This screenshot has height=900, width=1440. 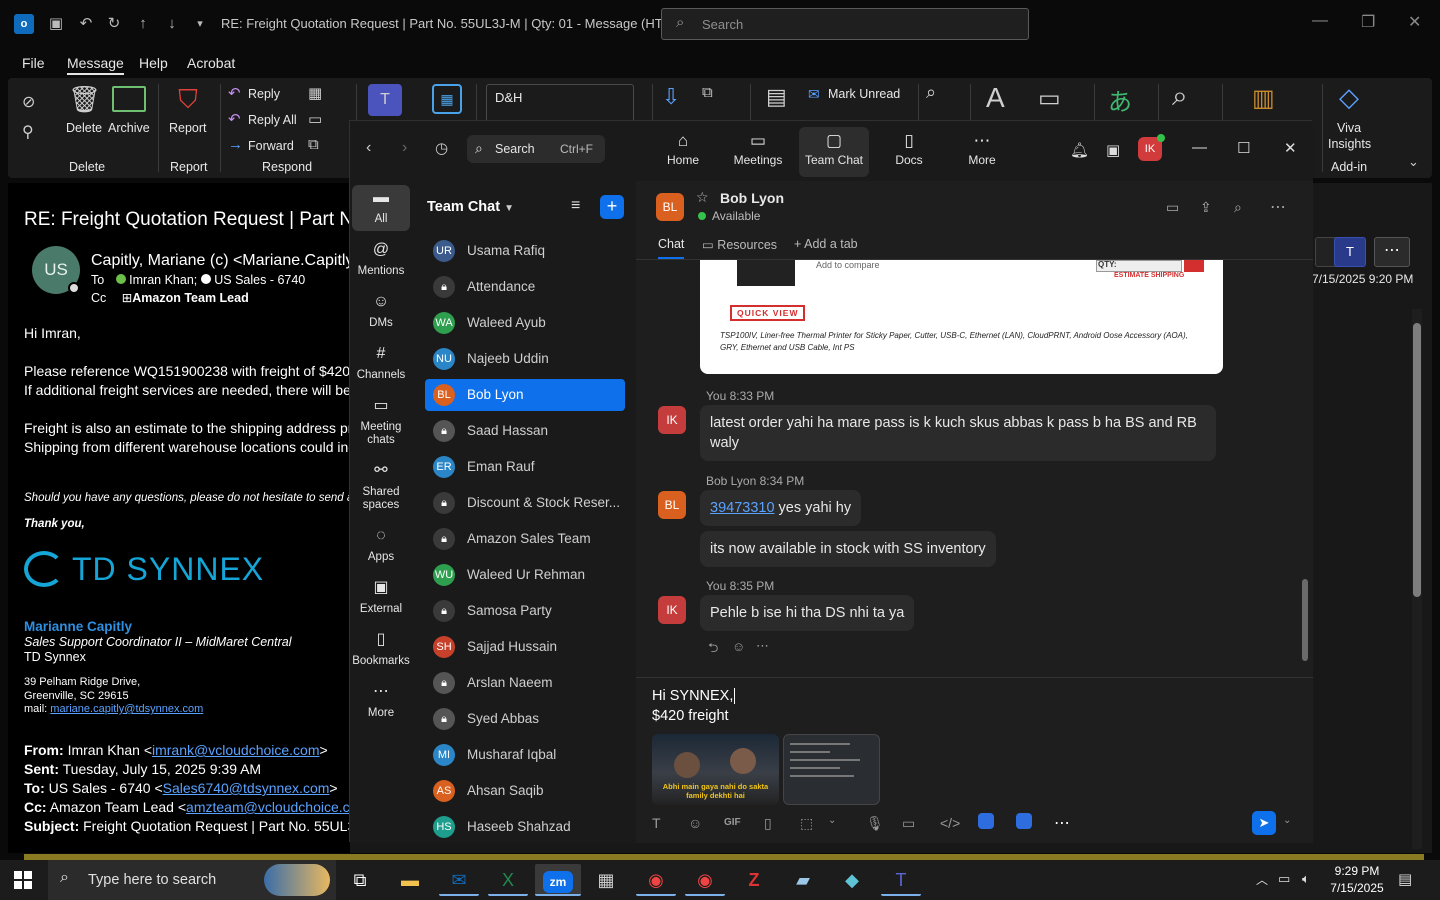 I want to click on rail-mentions: @ Mentions, so click(x=381, y=260).